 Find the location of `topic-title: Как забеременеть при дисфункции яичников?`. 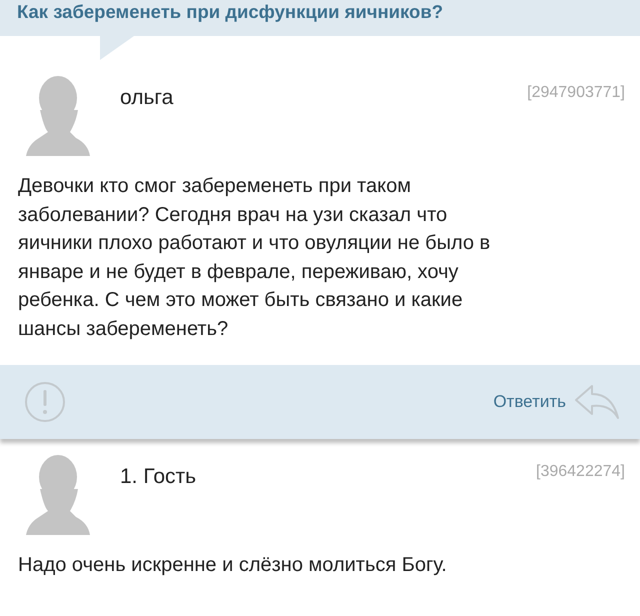

topic-title: Как забеременеть при дисфункции яичников? is located at coordinates (230, 12).